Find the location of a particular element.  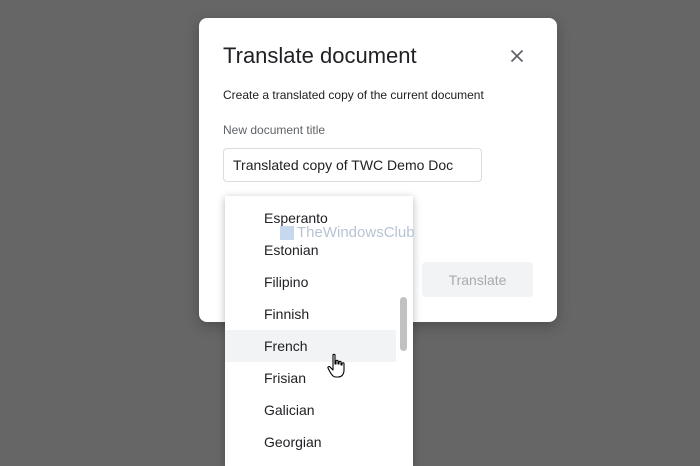

language-option: Filipino is located at coordinates (310, 282).